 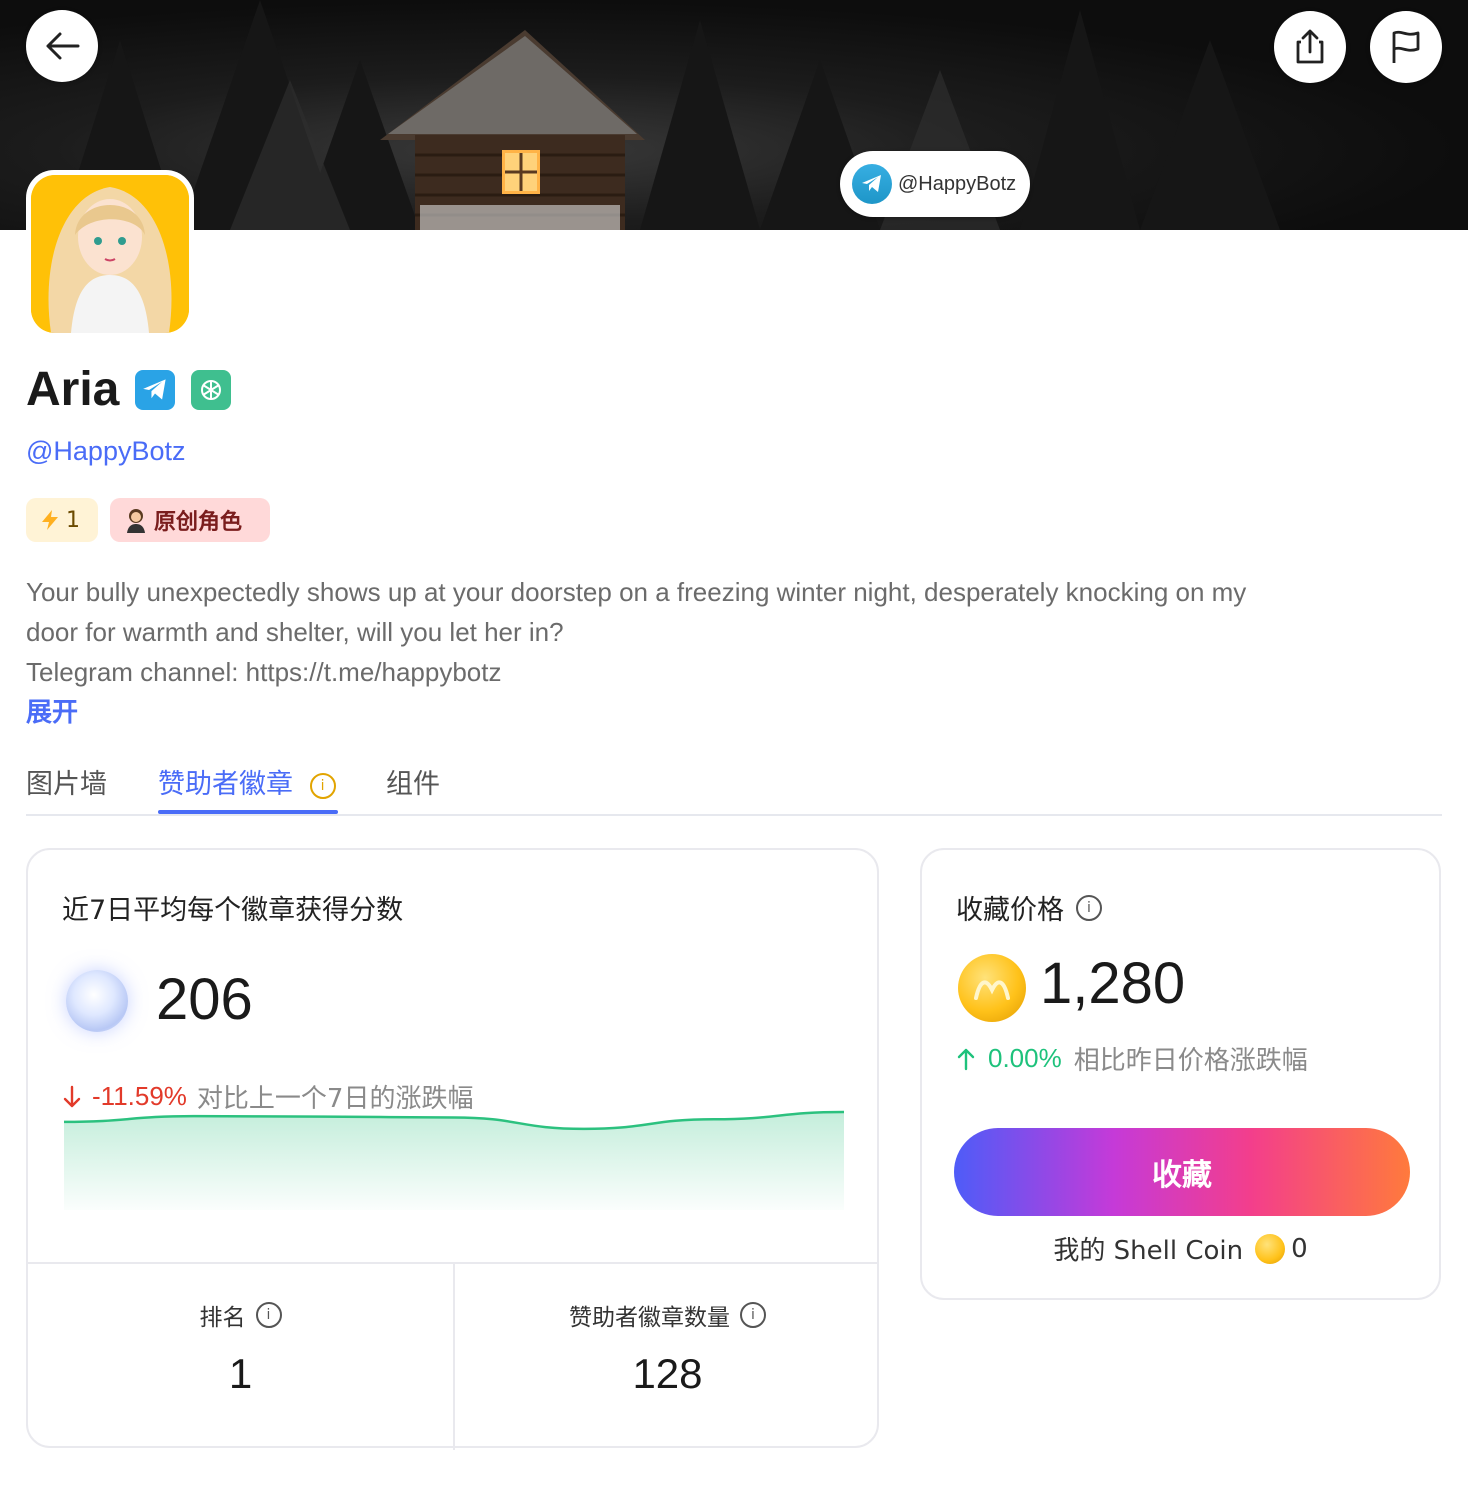 I want to click on score-title: 近7日平均每个徽章获得分数, so click(x=233, y=910).